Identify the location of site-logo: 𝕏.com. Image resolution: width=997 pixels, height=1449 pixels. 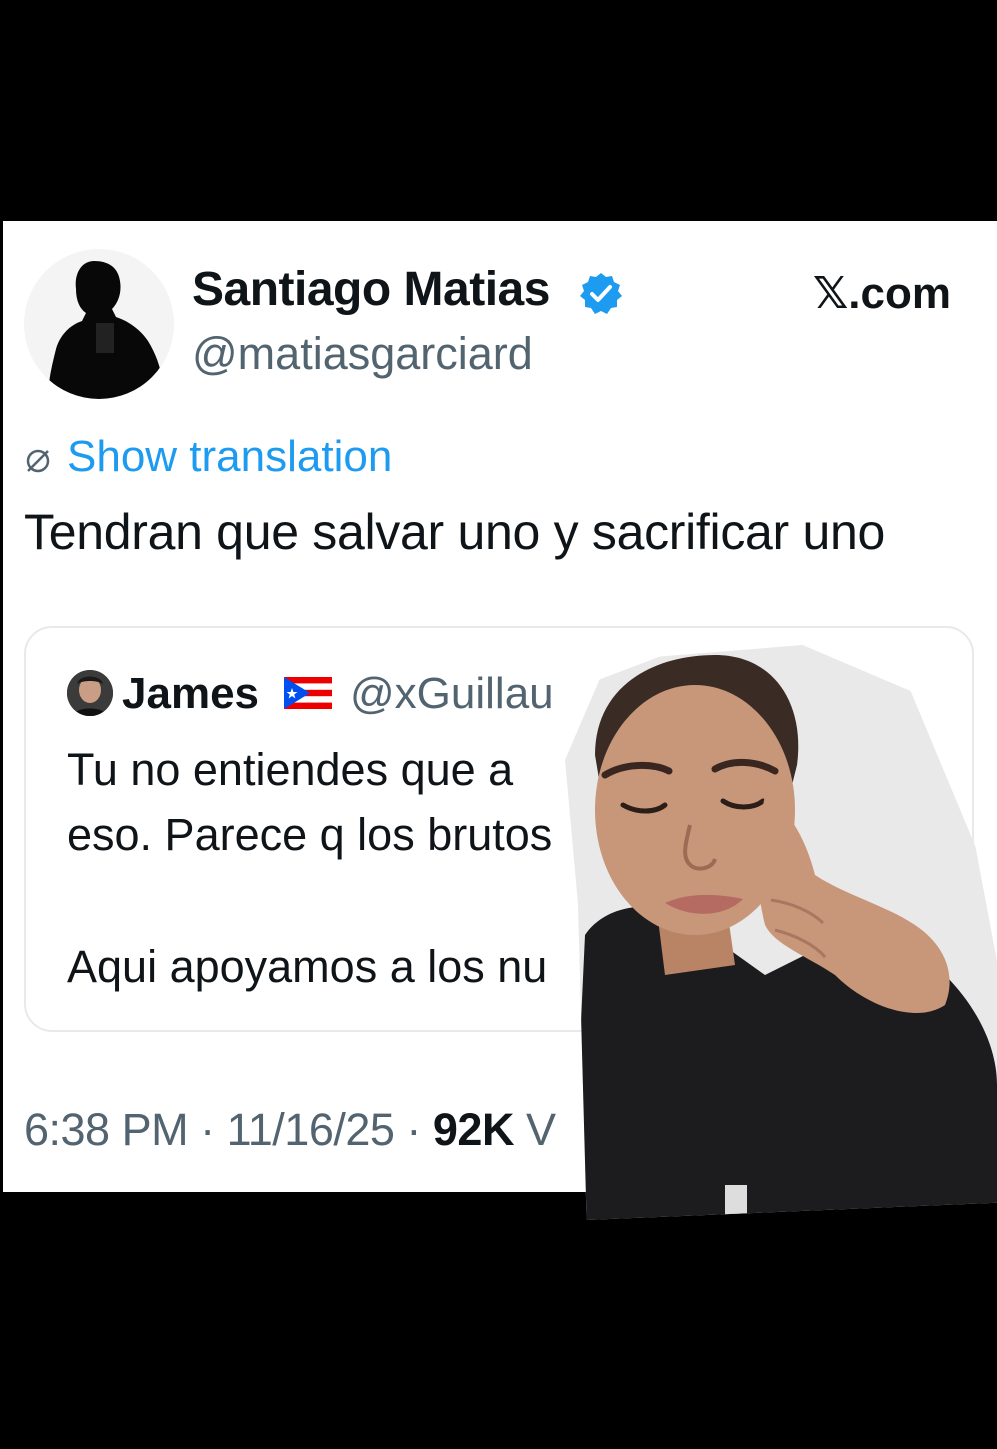
(881, 293).